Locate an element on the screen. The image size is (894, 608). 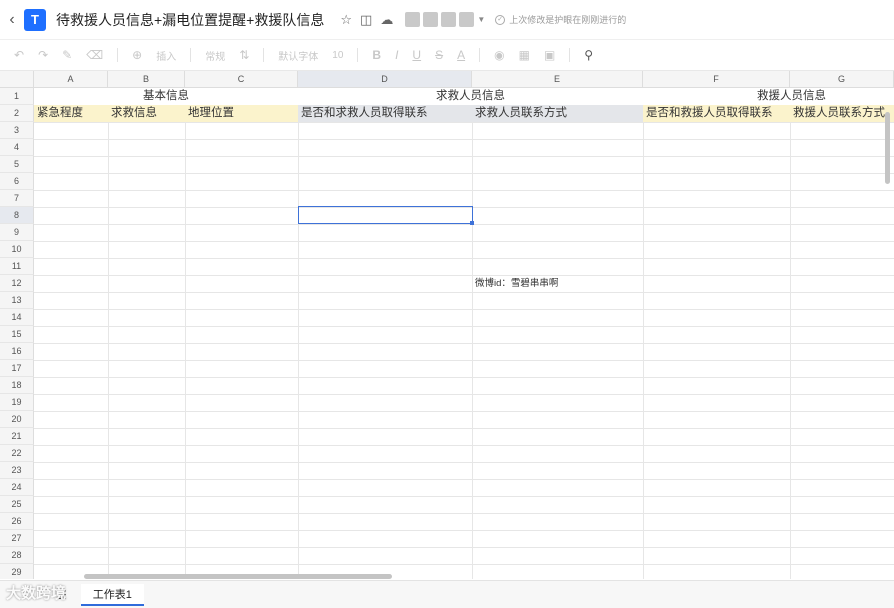
cell-g2: 救援人员联系方式 is located at coordinates (842, 113).